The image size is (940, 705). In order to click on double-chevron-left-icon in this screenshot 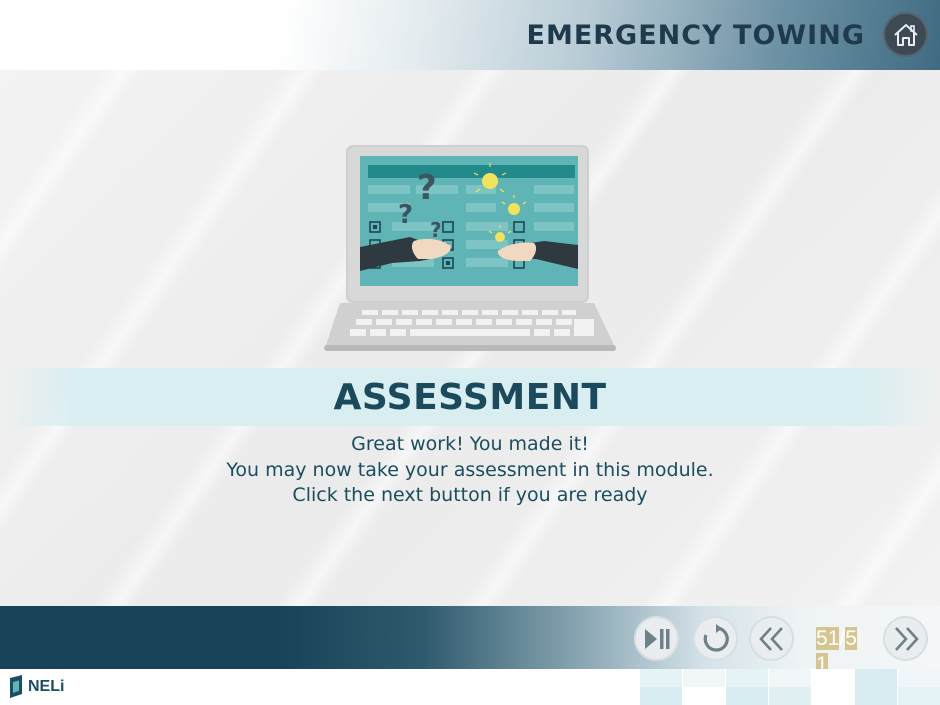, I will do `click(770, 638)`.